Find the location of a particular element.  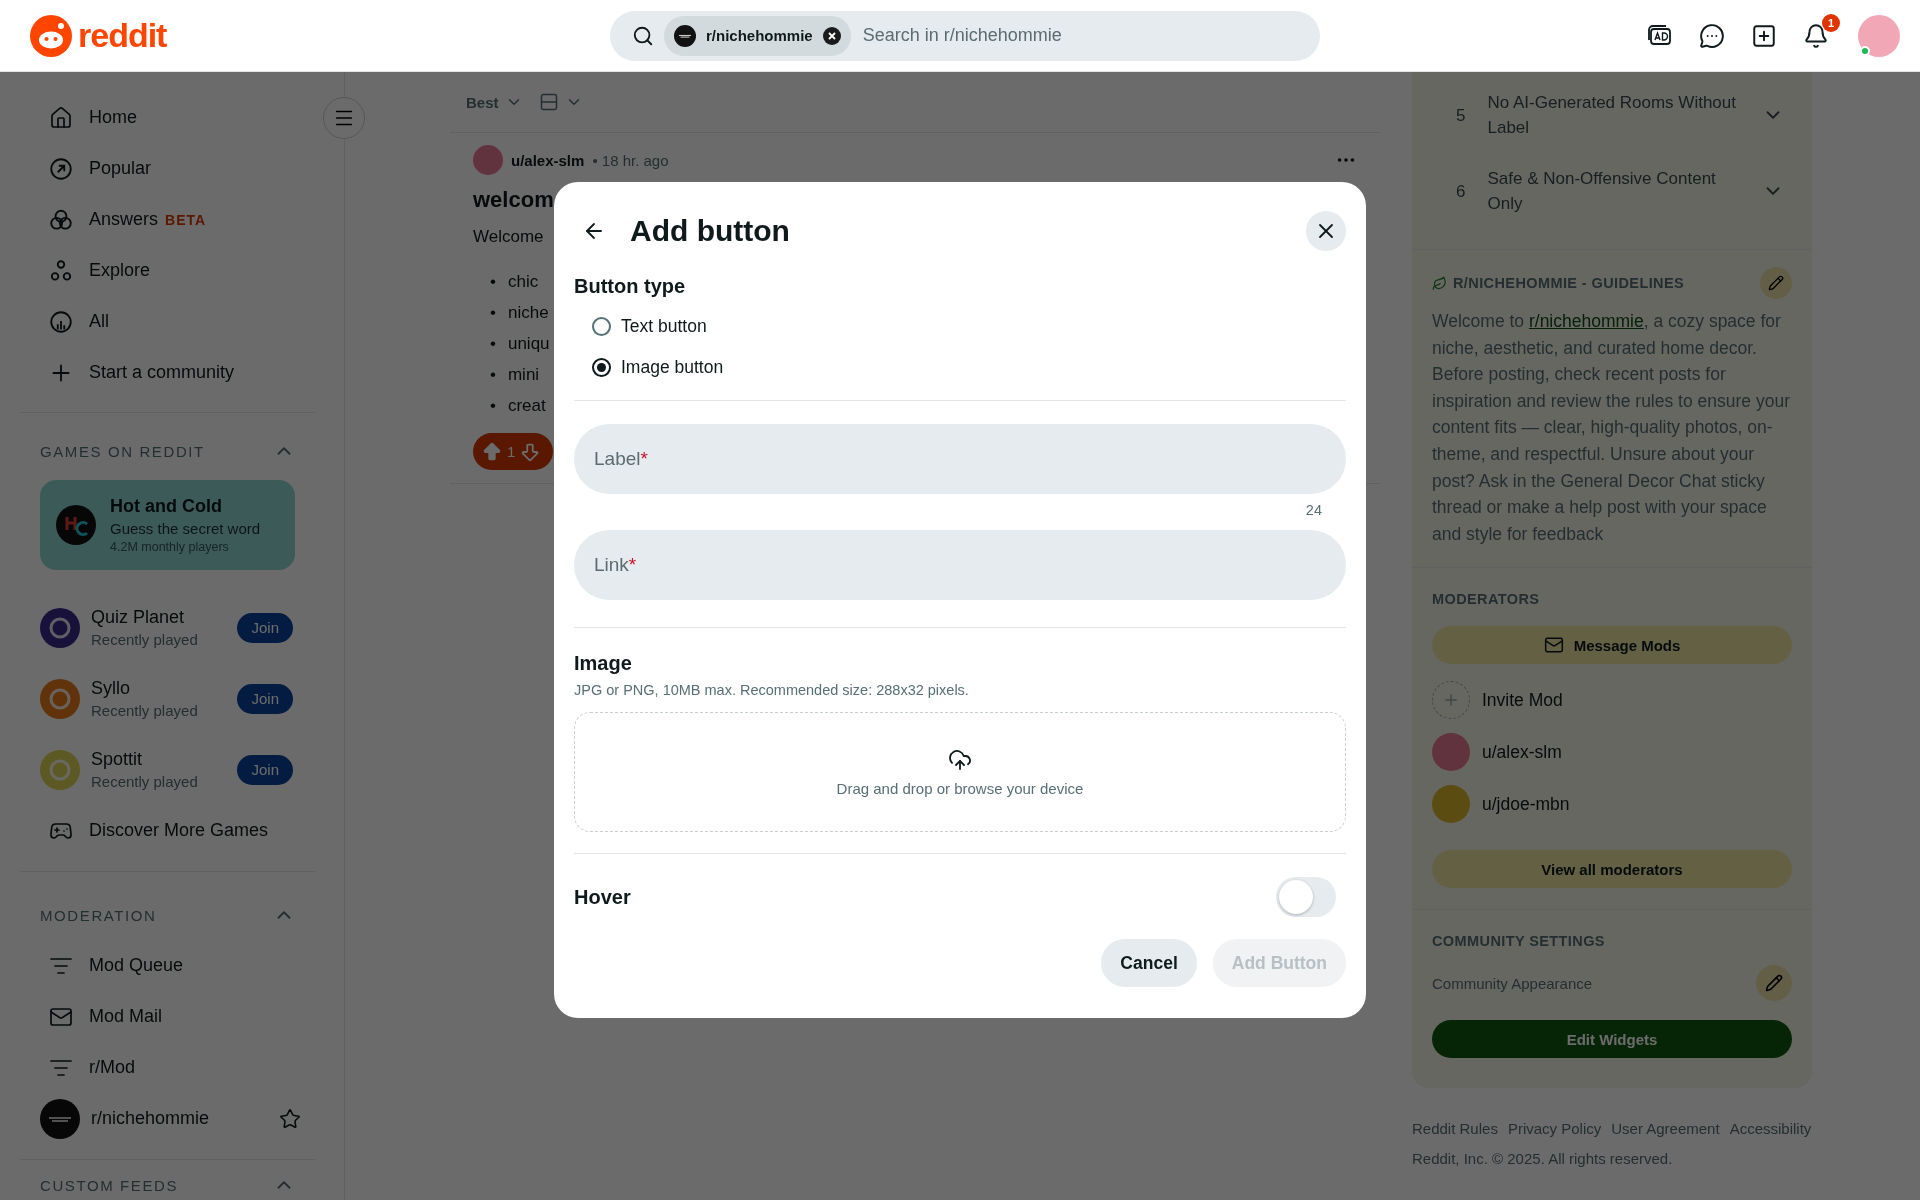

post-time: • 18 hr. ago is located at coordinates (631, 160).